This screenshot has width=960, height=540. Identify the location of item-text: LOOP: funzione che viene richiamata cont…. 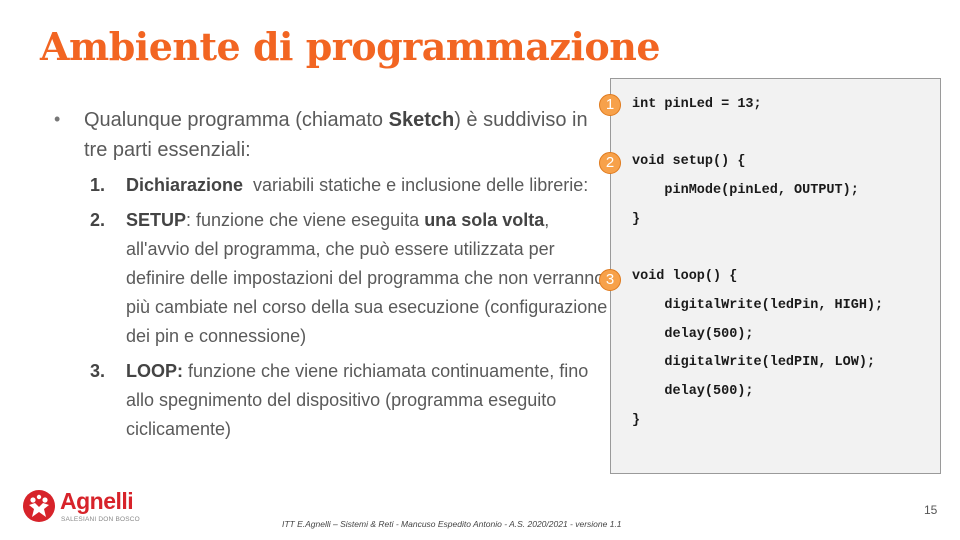
(357, 400).